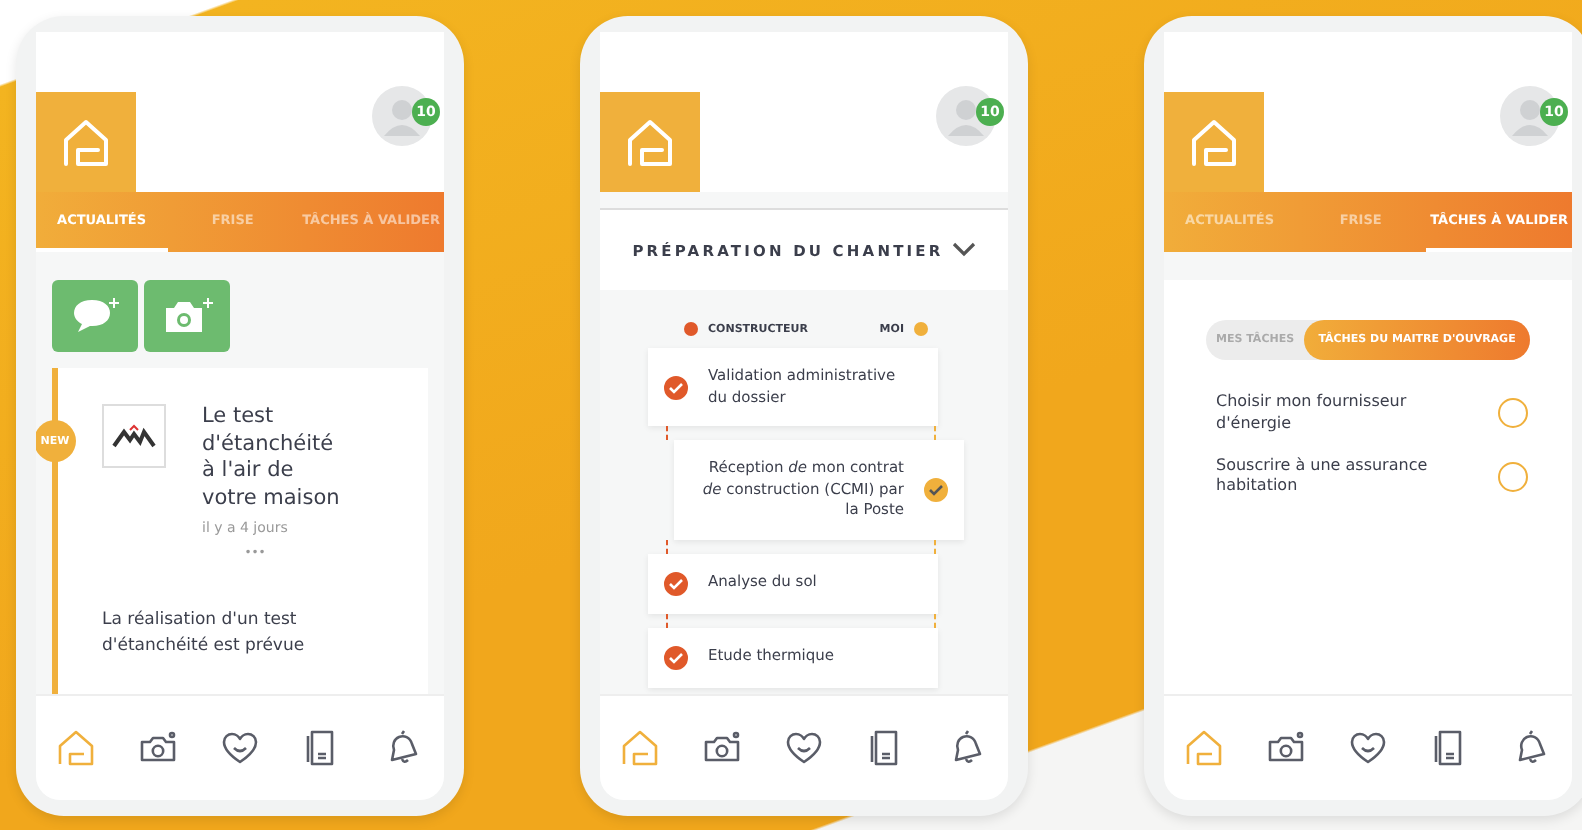 The image size is (1582, 830). I want to click on task-label: Souscrire à une assurance habitation, so click(1323, 477).